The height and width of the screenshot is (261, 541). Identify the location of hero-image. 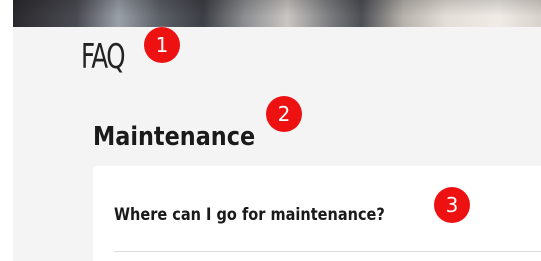
(277, 13).